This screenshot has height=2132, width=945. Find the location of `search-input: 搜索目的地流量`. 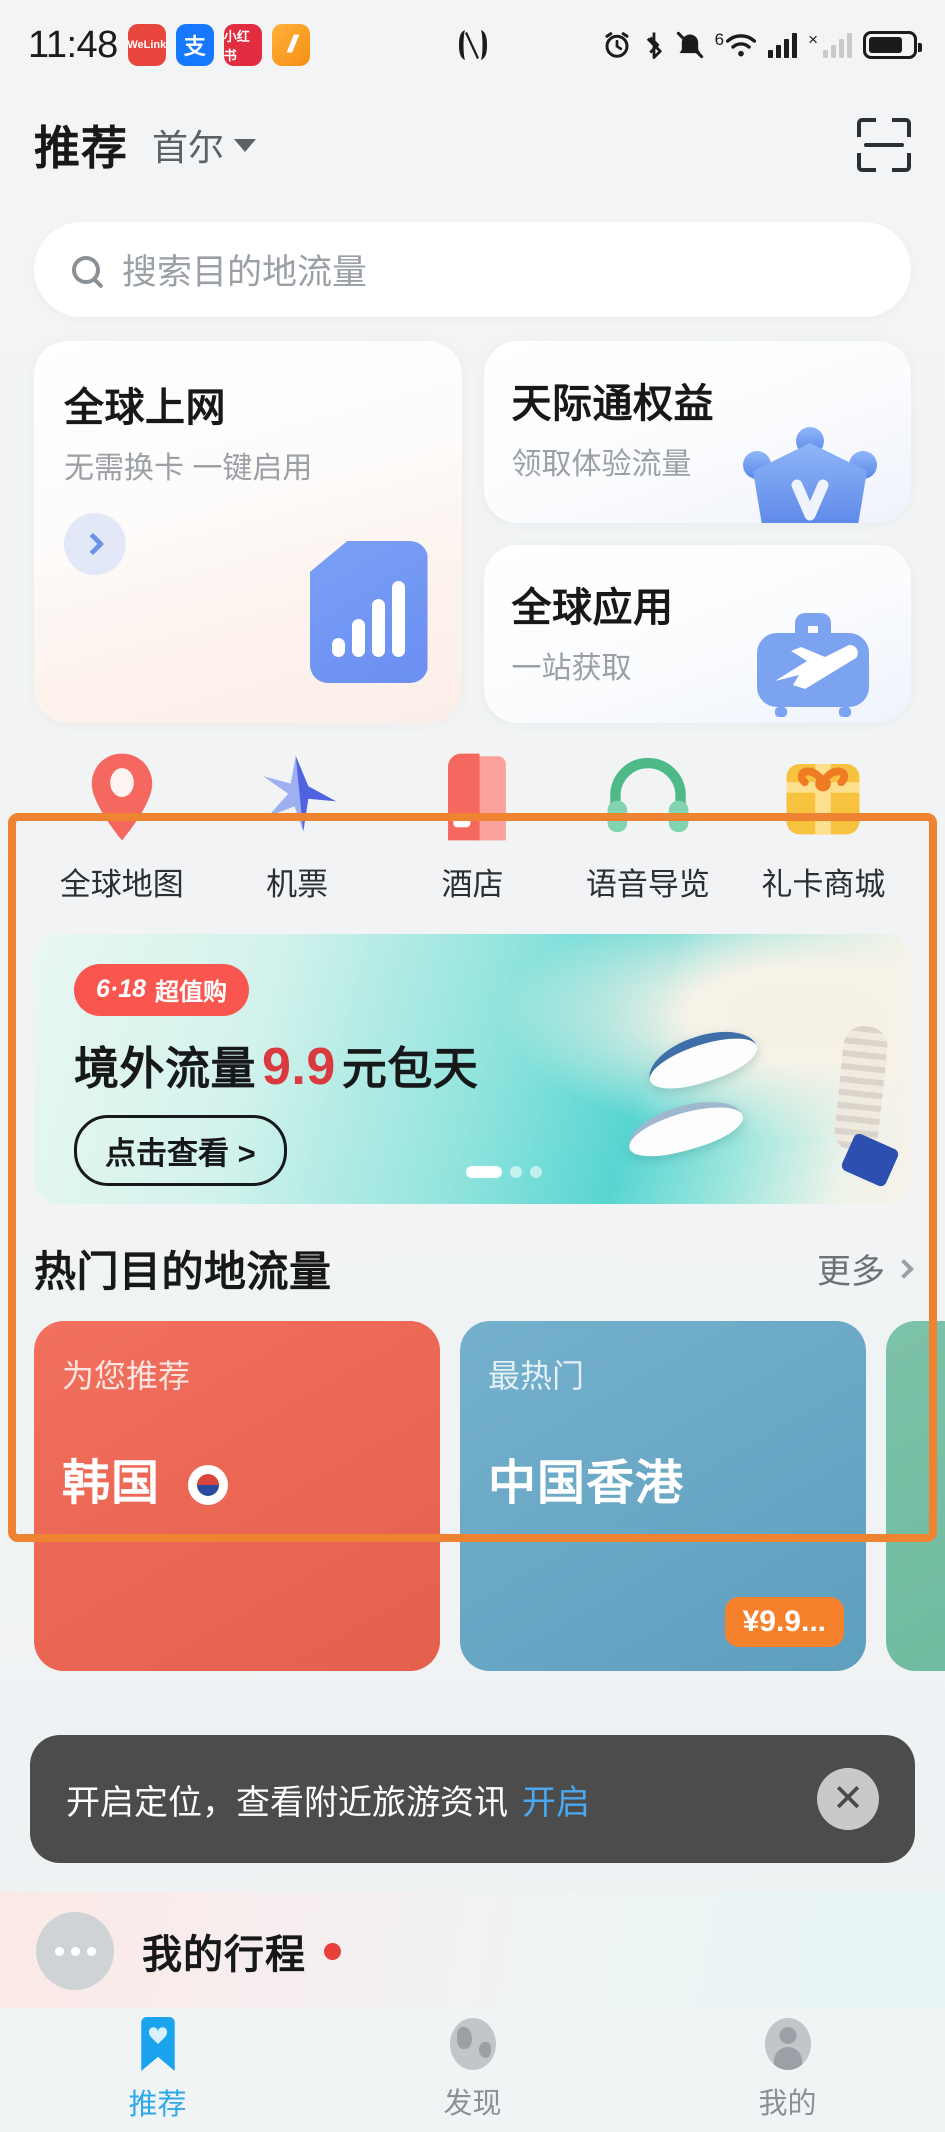

search-input: 搜索目的地流量 is located at coordinates (244, 269).